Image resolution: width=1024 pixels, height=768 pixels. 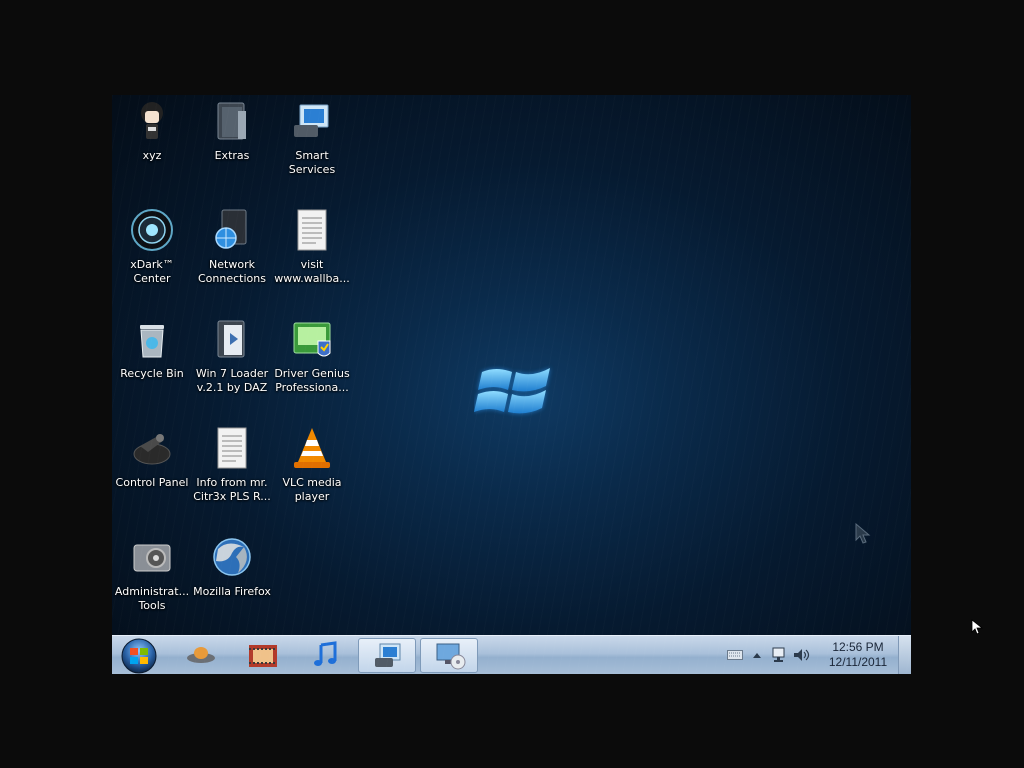 I want to click on desktop-icon-vlc-media-player: VLC media player, so click(x=312, y=464).